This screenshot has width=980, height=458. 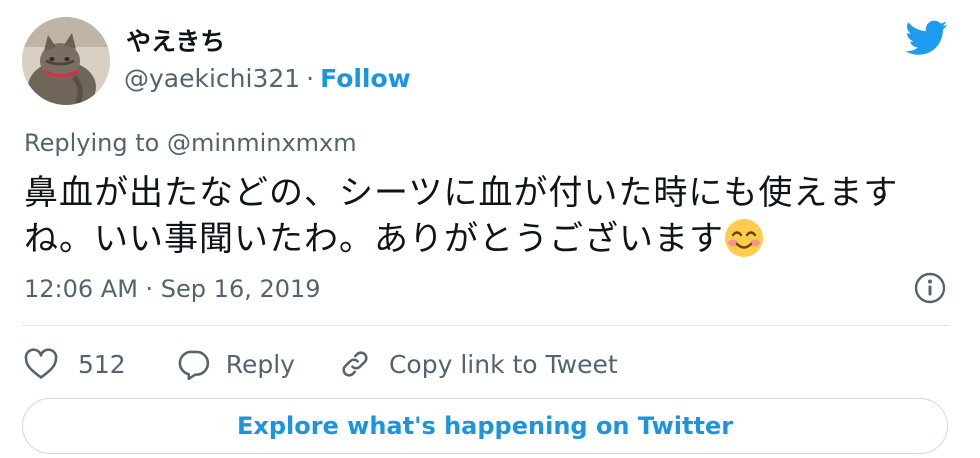 I want to click on info-icon, so click(x=930, y=288).